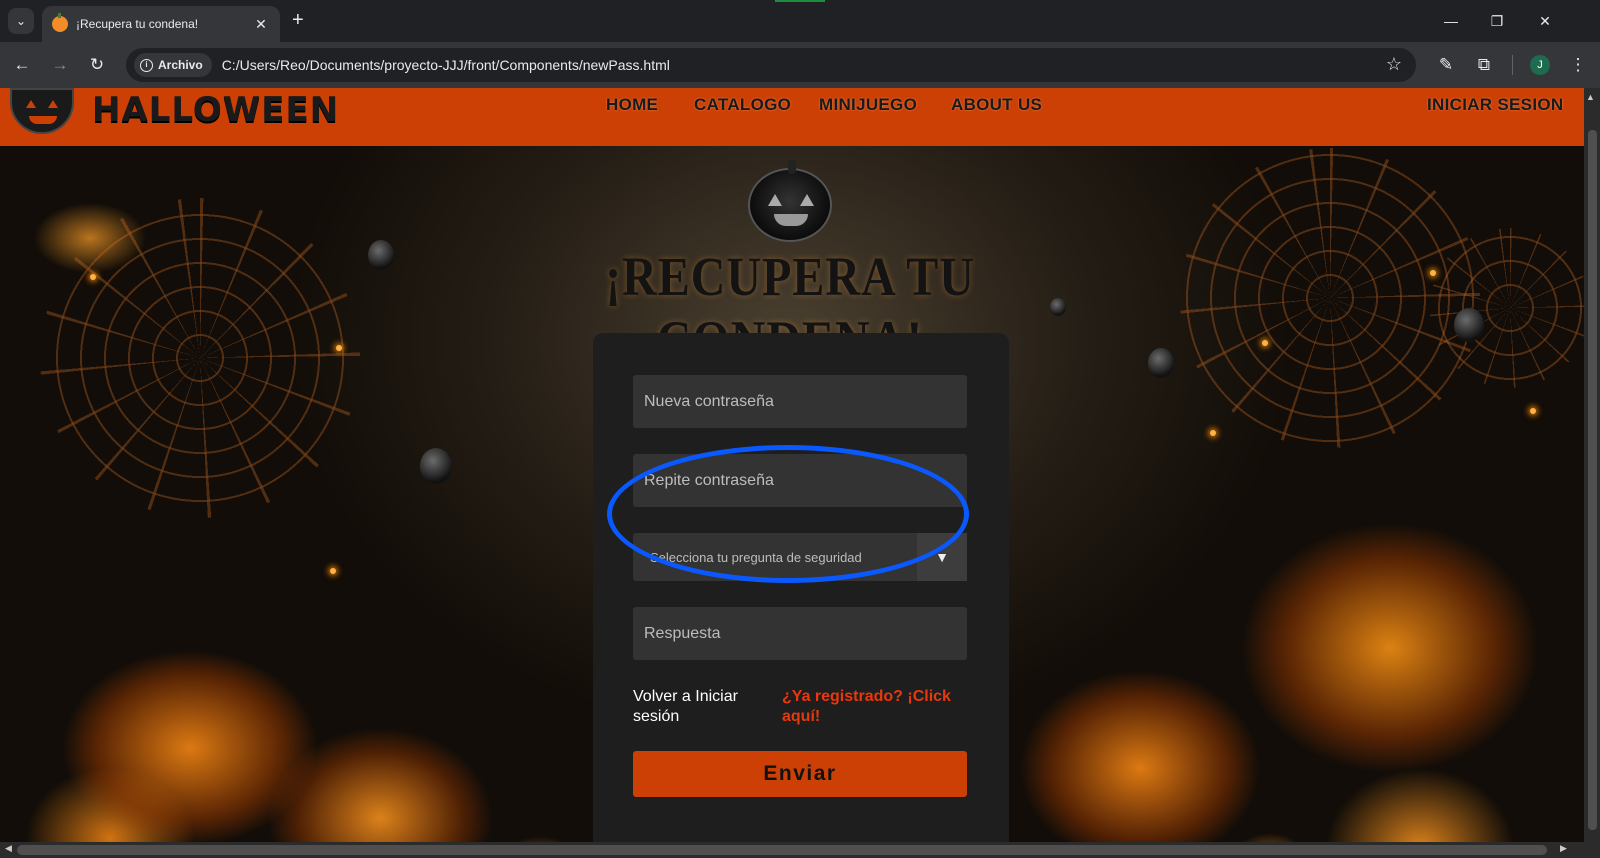 The width and height of the screenshot is (1600, 858). Describe the element at coordinates (42, 111) in the screenshot. I see `pumpkin-logo-icon` at that location.